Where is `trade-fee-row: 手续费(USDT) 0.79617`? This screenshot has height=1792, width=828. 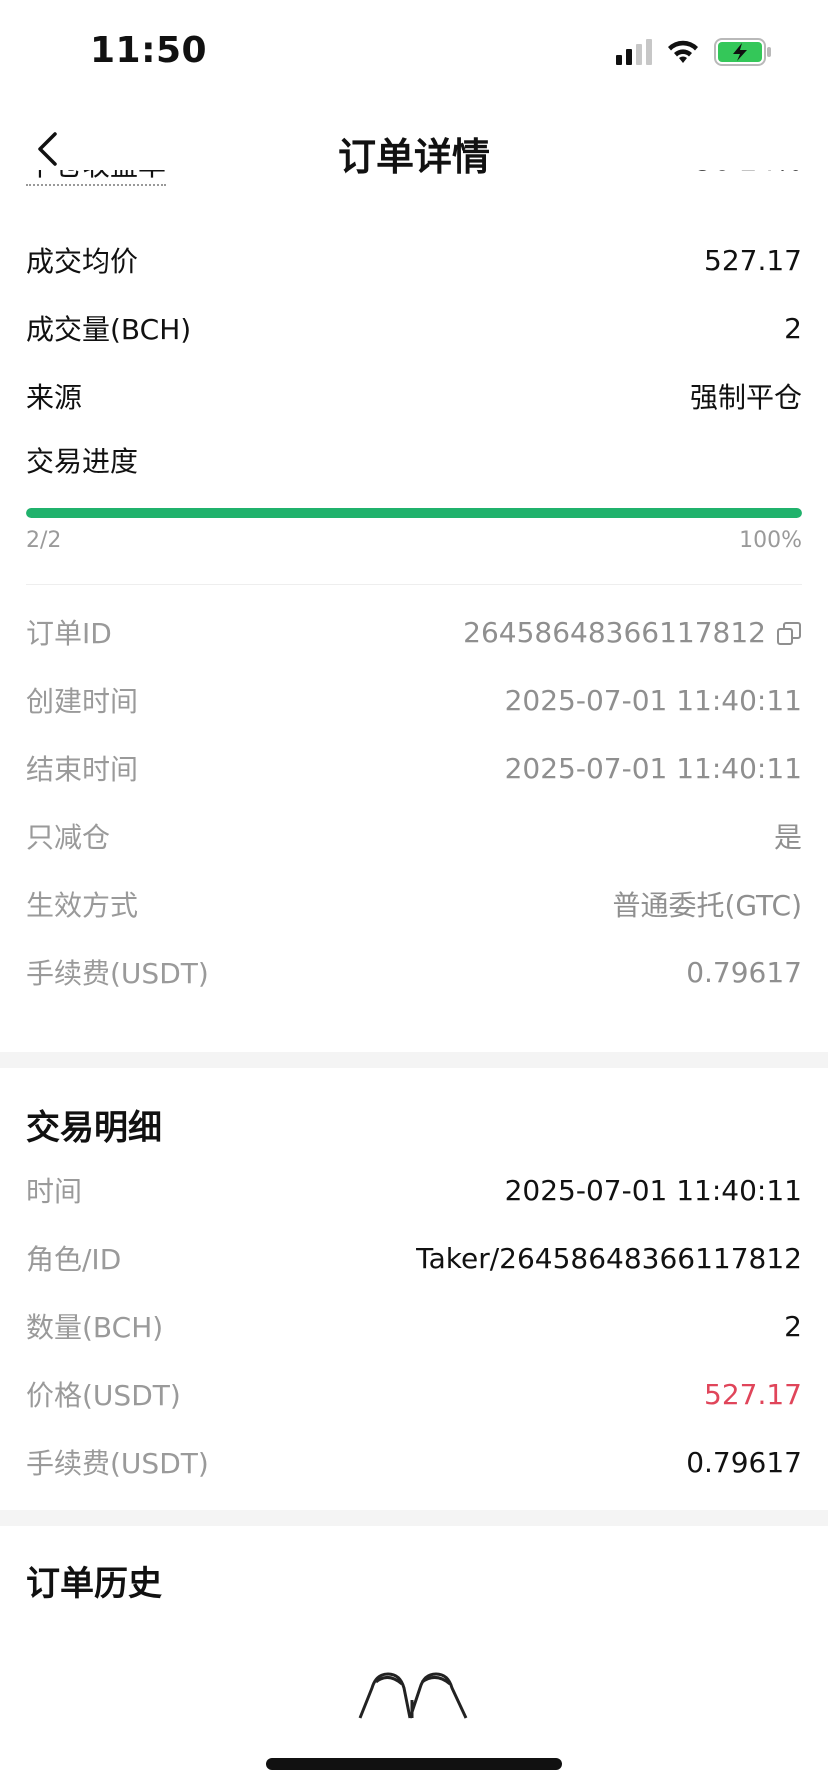 trade-fee-row: 手续费(USDT) 0.79617 is located at coordinates (414, 1462).